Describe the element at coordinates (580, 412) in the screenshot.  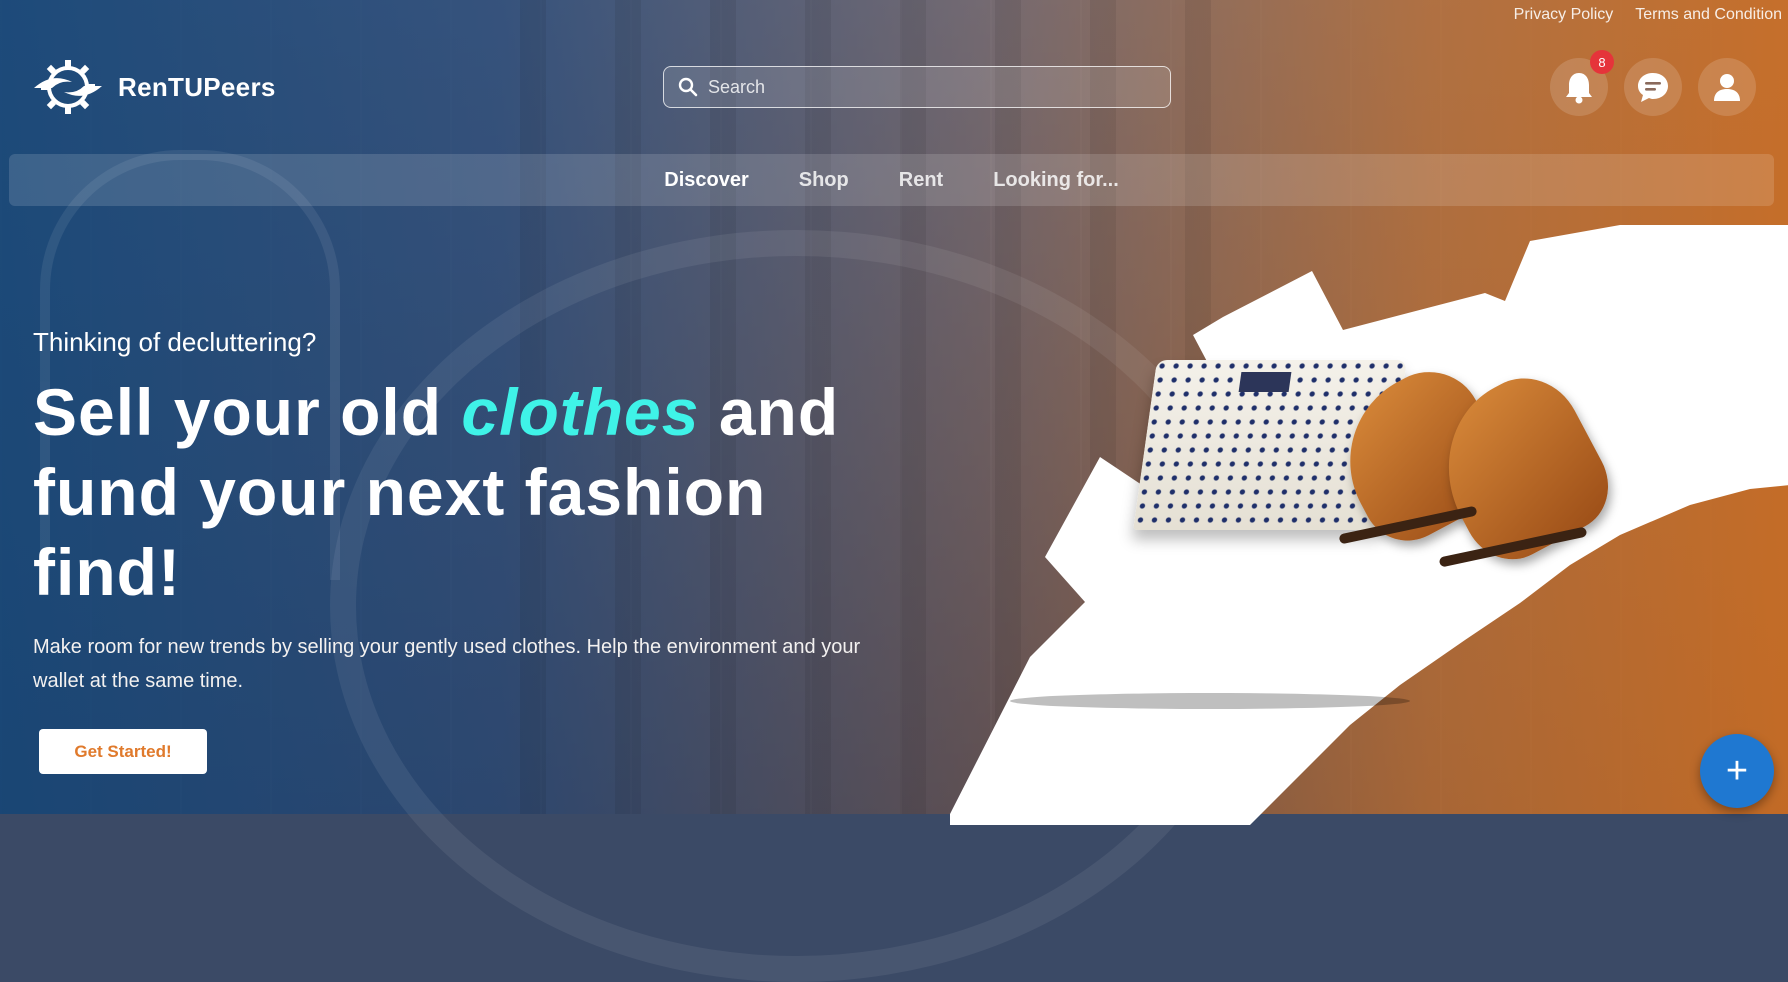
I see `hero-title-accent: clothes` at that location.